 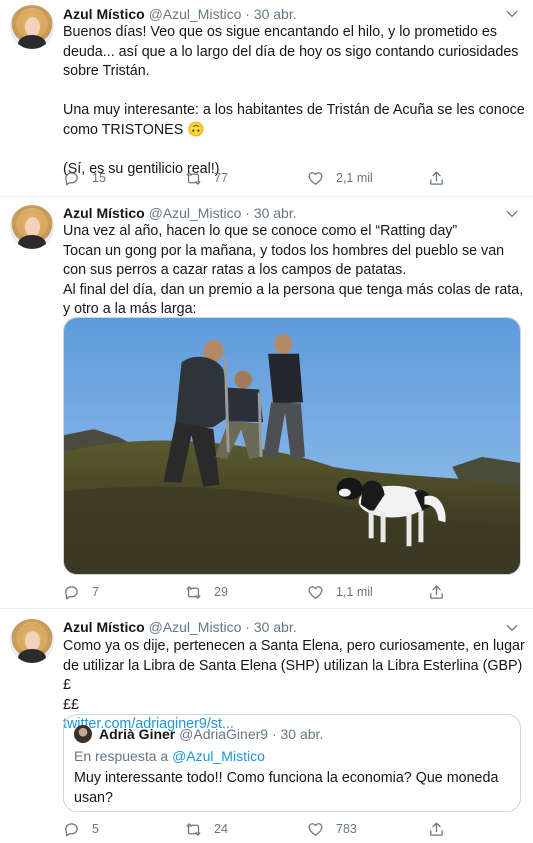 What do you see at coordinates (346, 829) in the screenshot?
I see `like-count: 783` at bounding box center [346, 829].